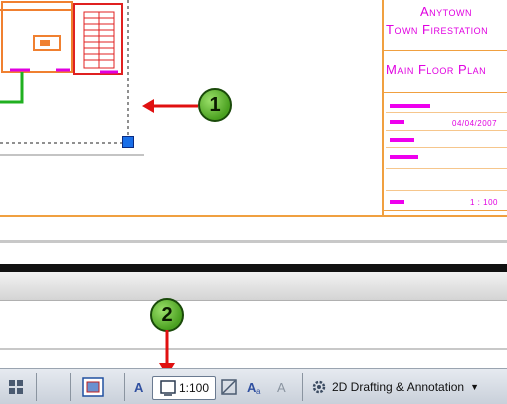  I want to click on annotation-monitor-icon: A, so click(281, 387).